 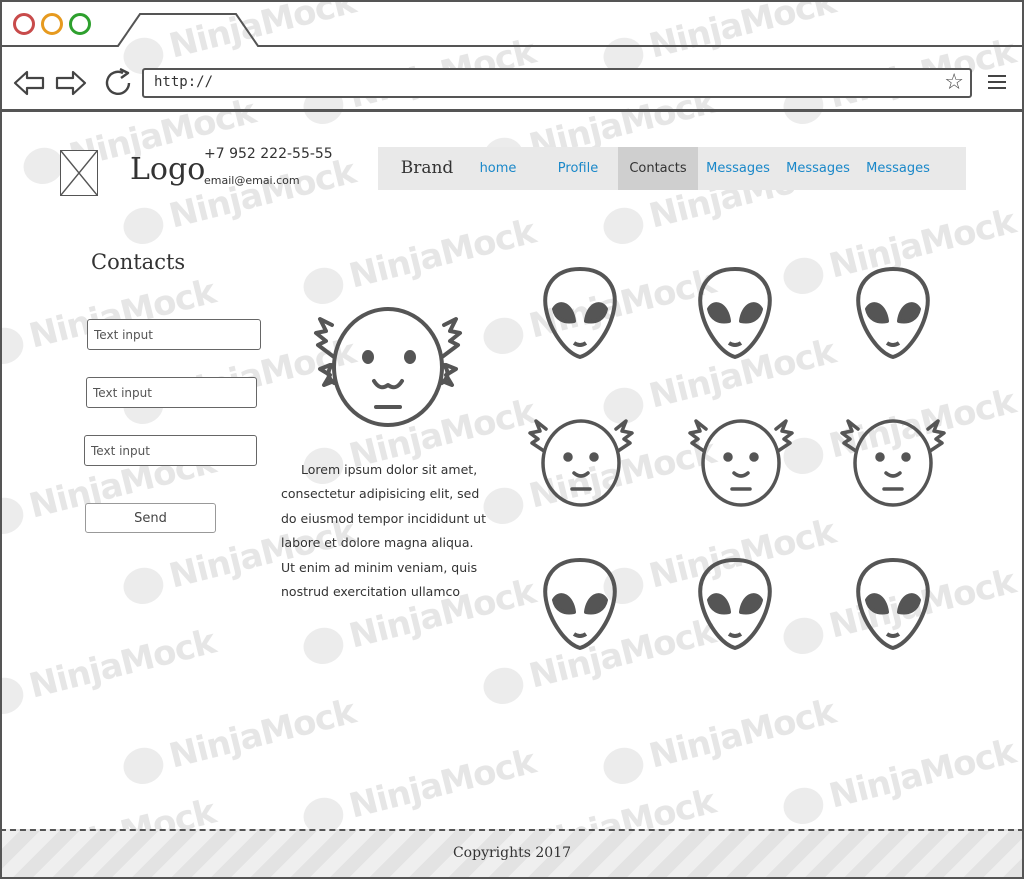 What do you see at coordinates (578, 168) in the screenshot?
I see `nav-item-profile: Profile` at bounding box center [578, 168].